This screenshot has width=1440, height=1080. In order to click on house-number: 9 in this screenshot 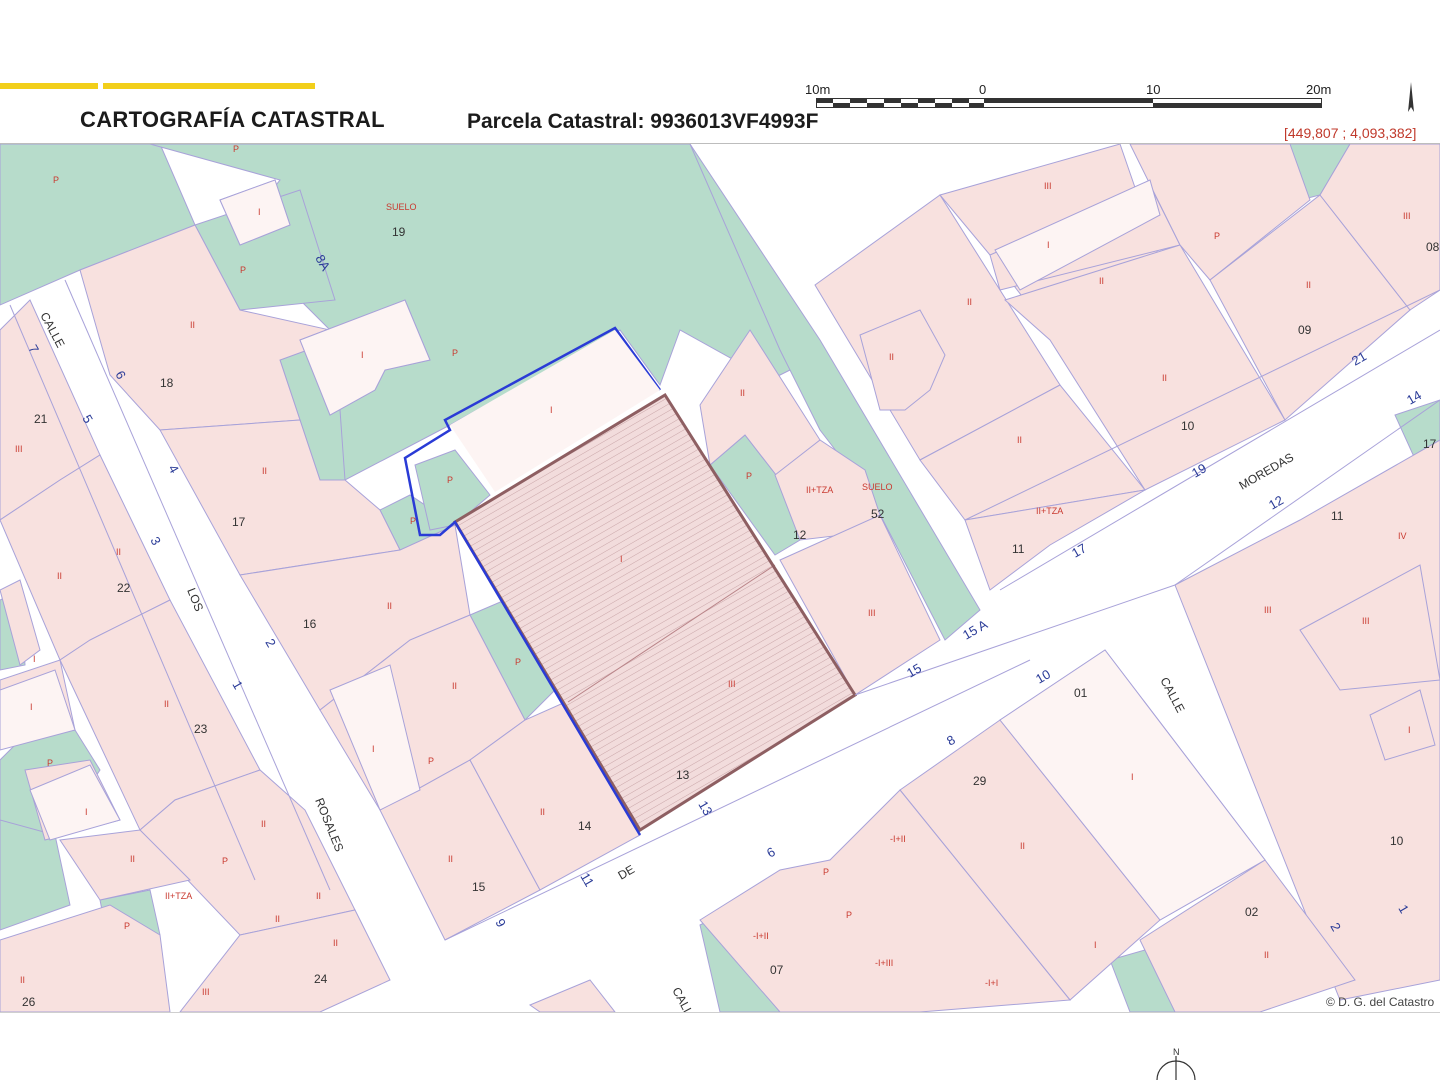, I will do `click(500, 923)`.